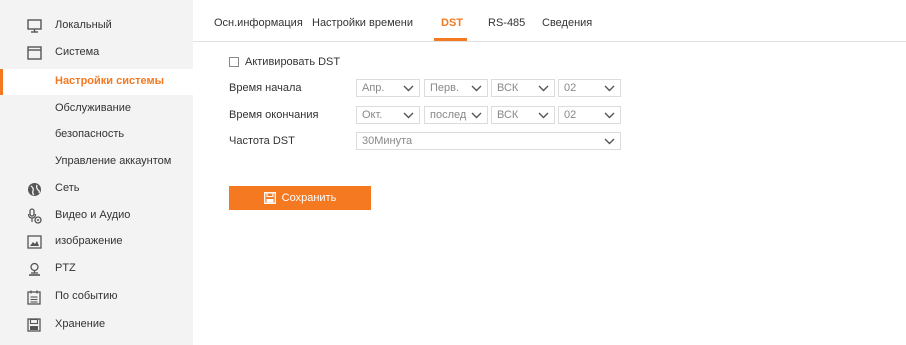 Image resolution: width=906 pixels, height=345 pixels. I want to click on start-day-select: ВСК, so click(523, 88).